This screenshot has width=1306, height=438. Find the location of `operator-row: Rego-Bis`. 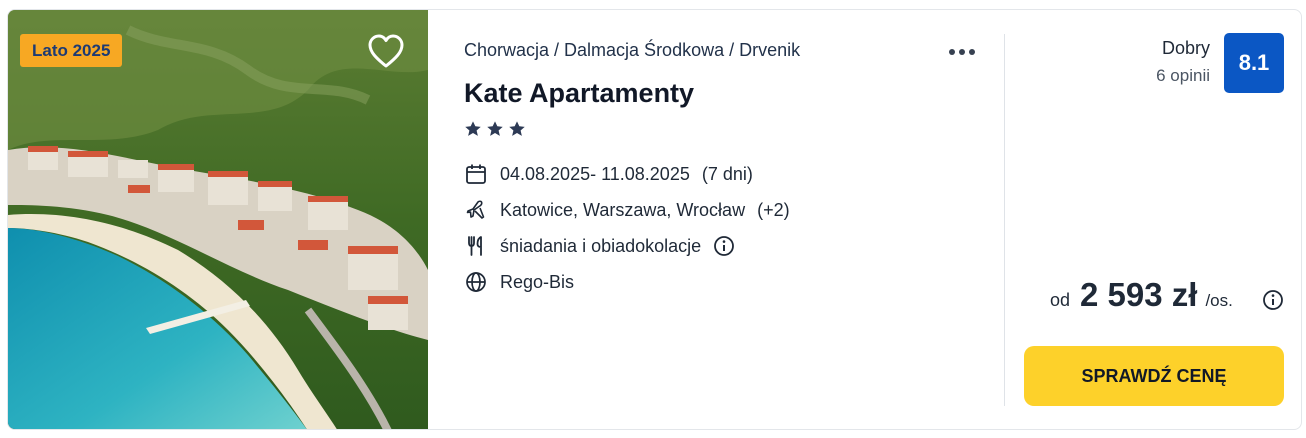

operator-row: Rego-Bis is located at coordinates (519, 282).